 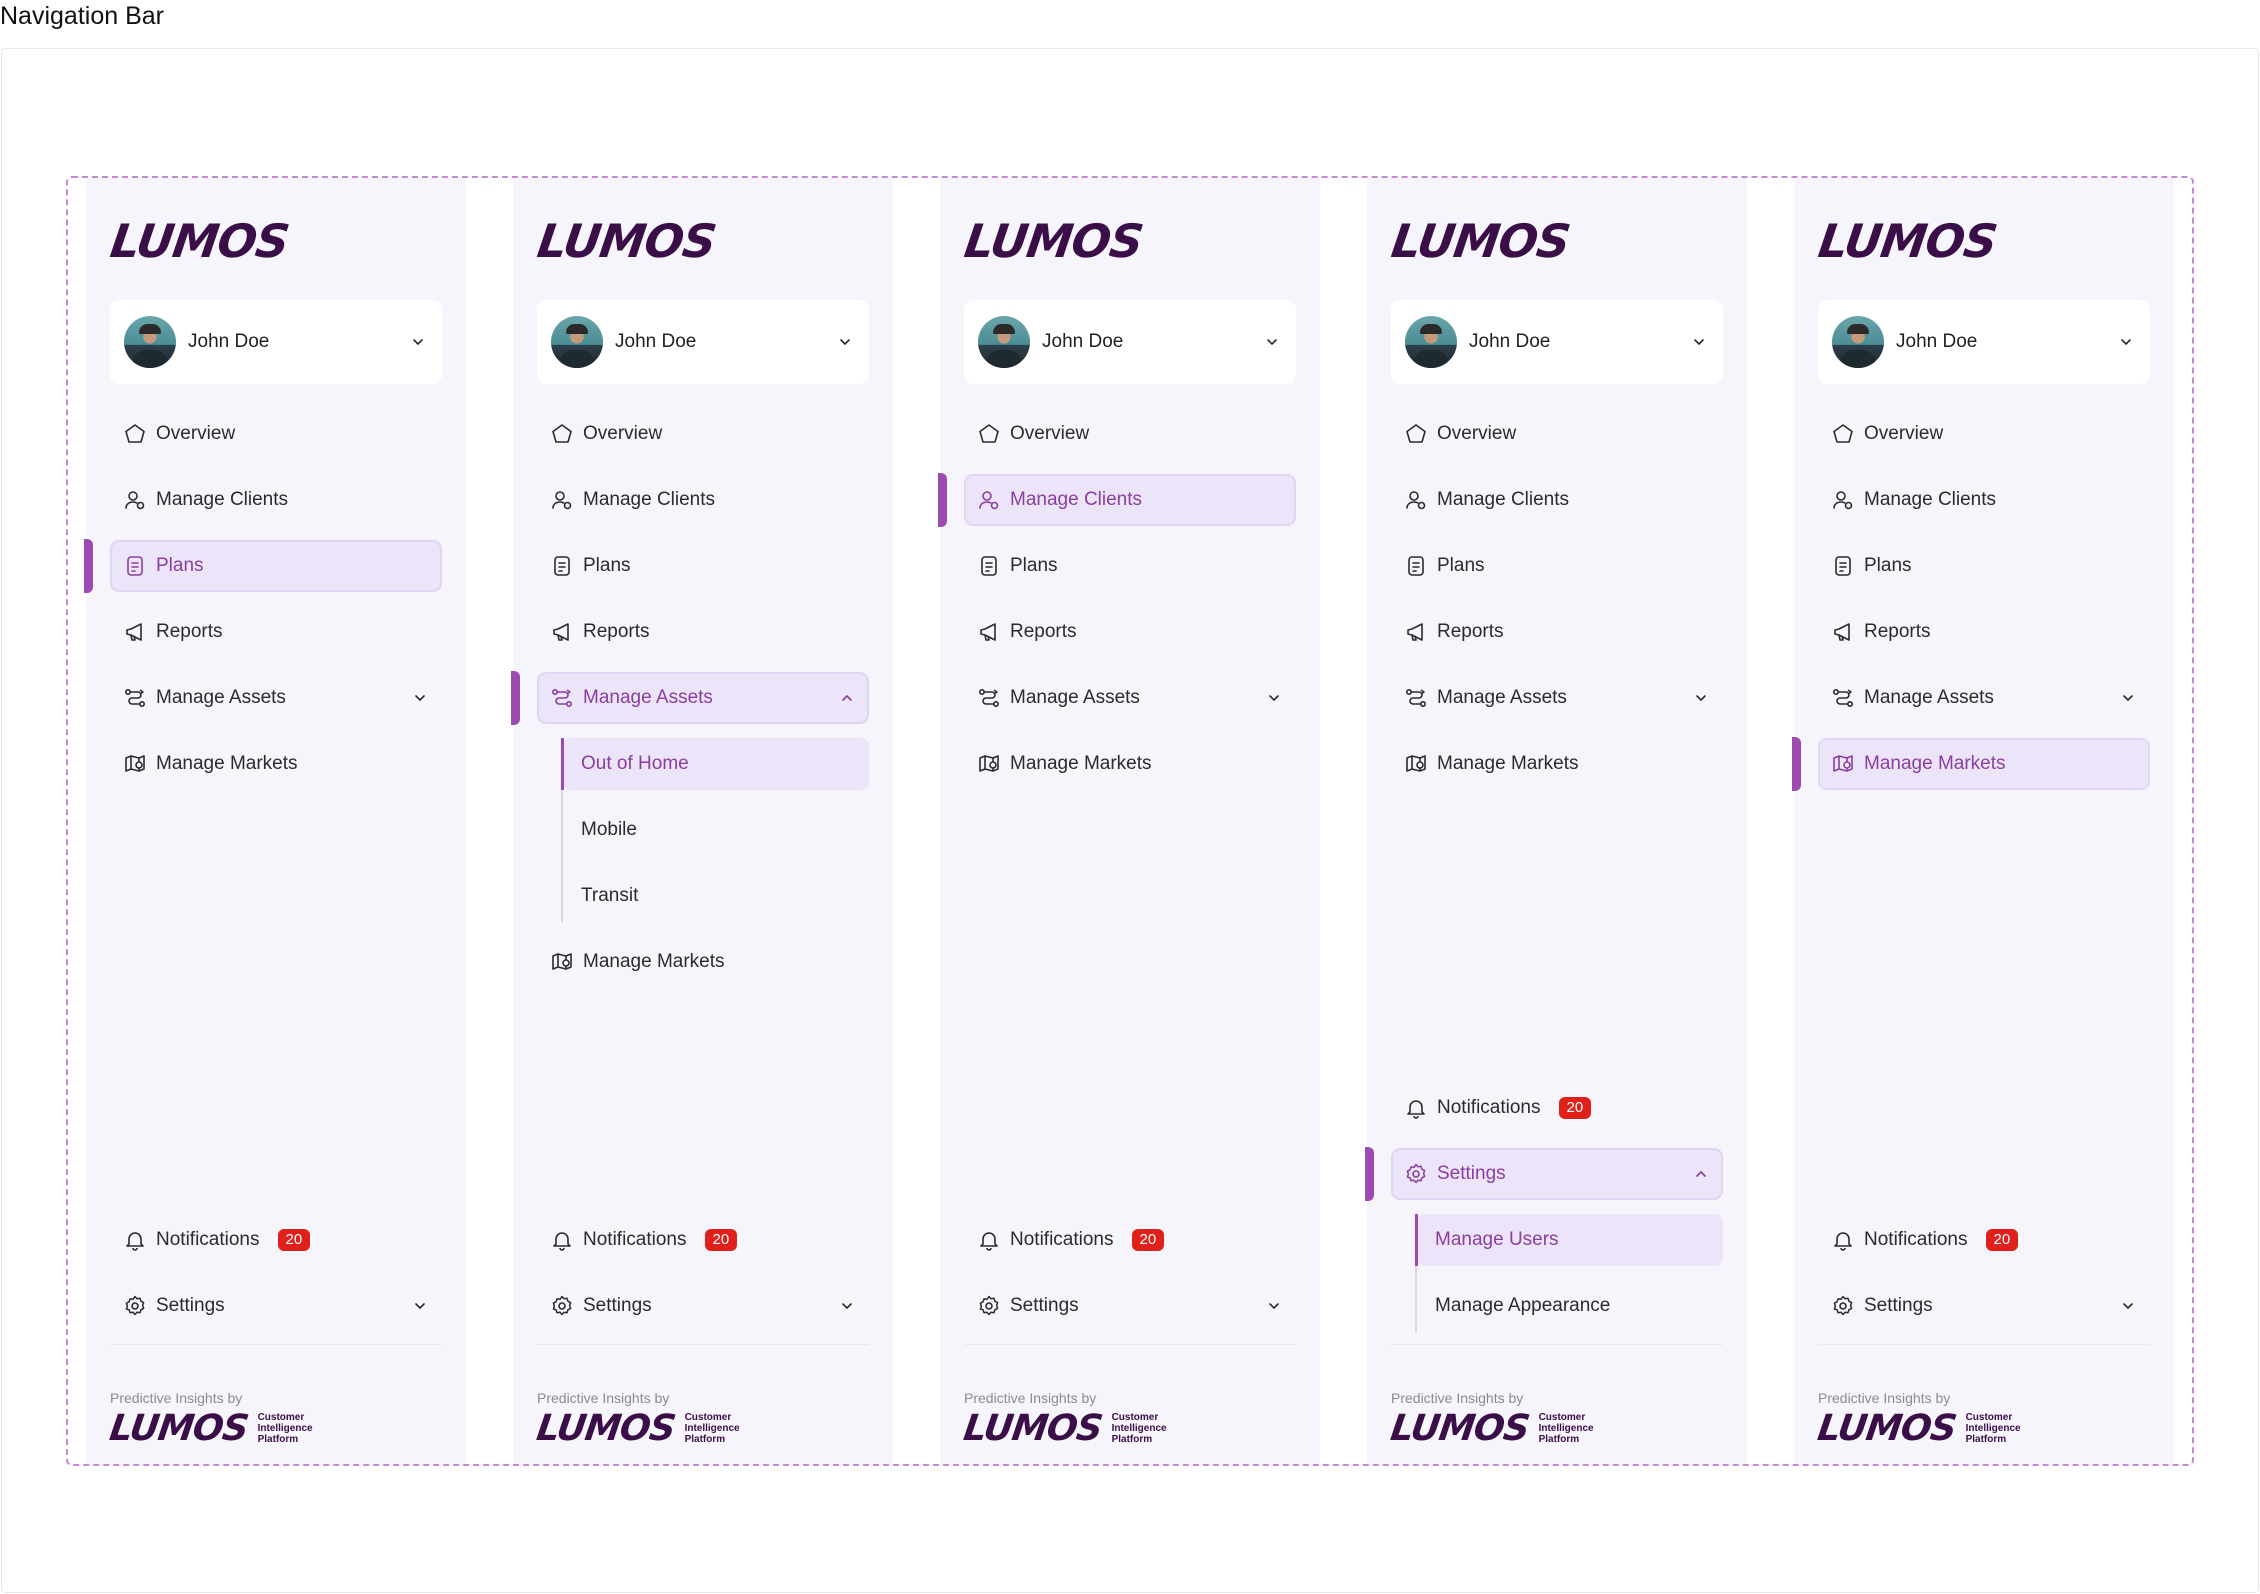 I want to click on notification-badge: 20, so click(x=1575, y=1108).